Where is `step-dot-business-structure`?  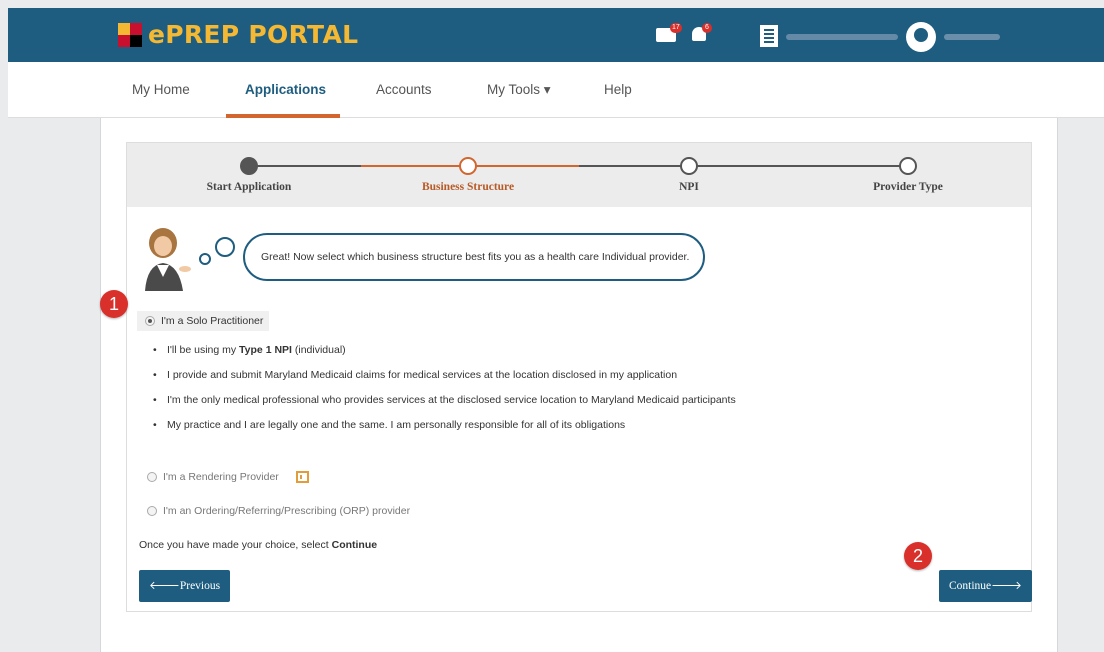
step-dot-business-structure is located at coordinates (468, 166).